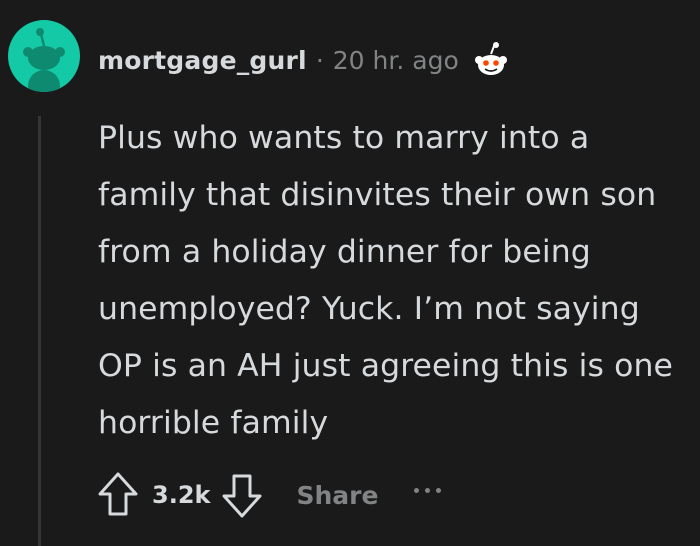  What do you see at coordinates (337, 495) in the screenshot?
I see `share-button: Share` at bounding box center [337, 495].